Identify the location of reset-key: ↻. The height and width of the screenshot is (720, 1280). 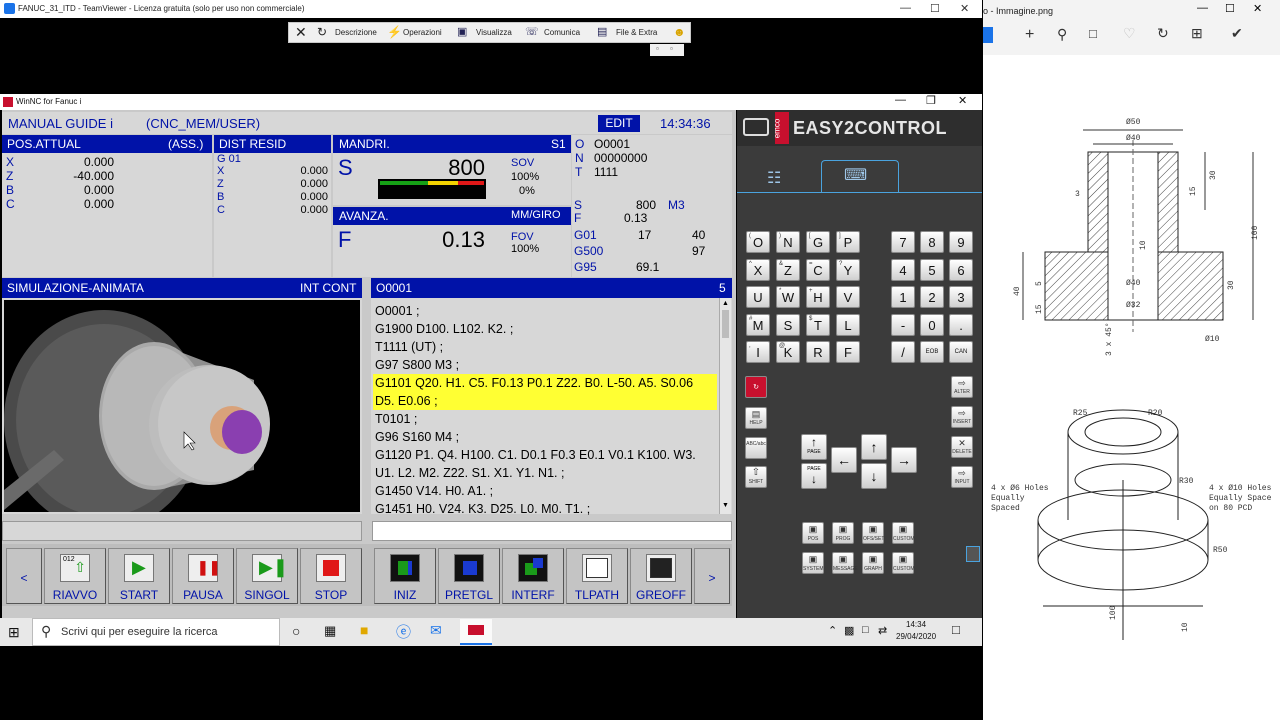
(756, 387).